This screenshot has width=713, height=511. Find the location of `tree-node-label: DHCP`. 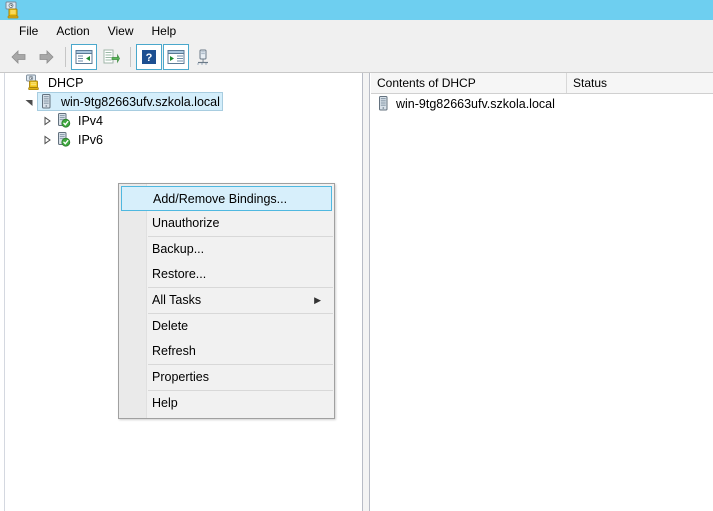

tree-node-label: DHCP is located at coordinates (66, 82).